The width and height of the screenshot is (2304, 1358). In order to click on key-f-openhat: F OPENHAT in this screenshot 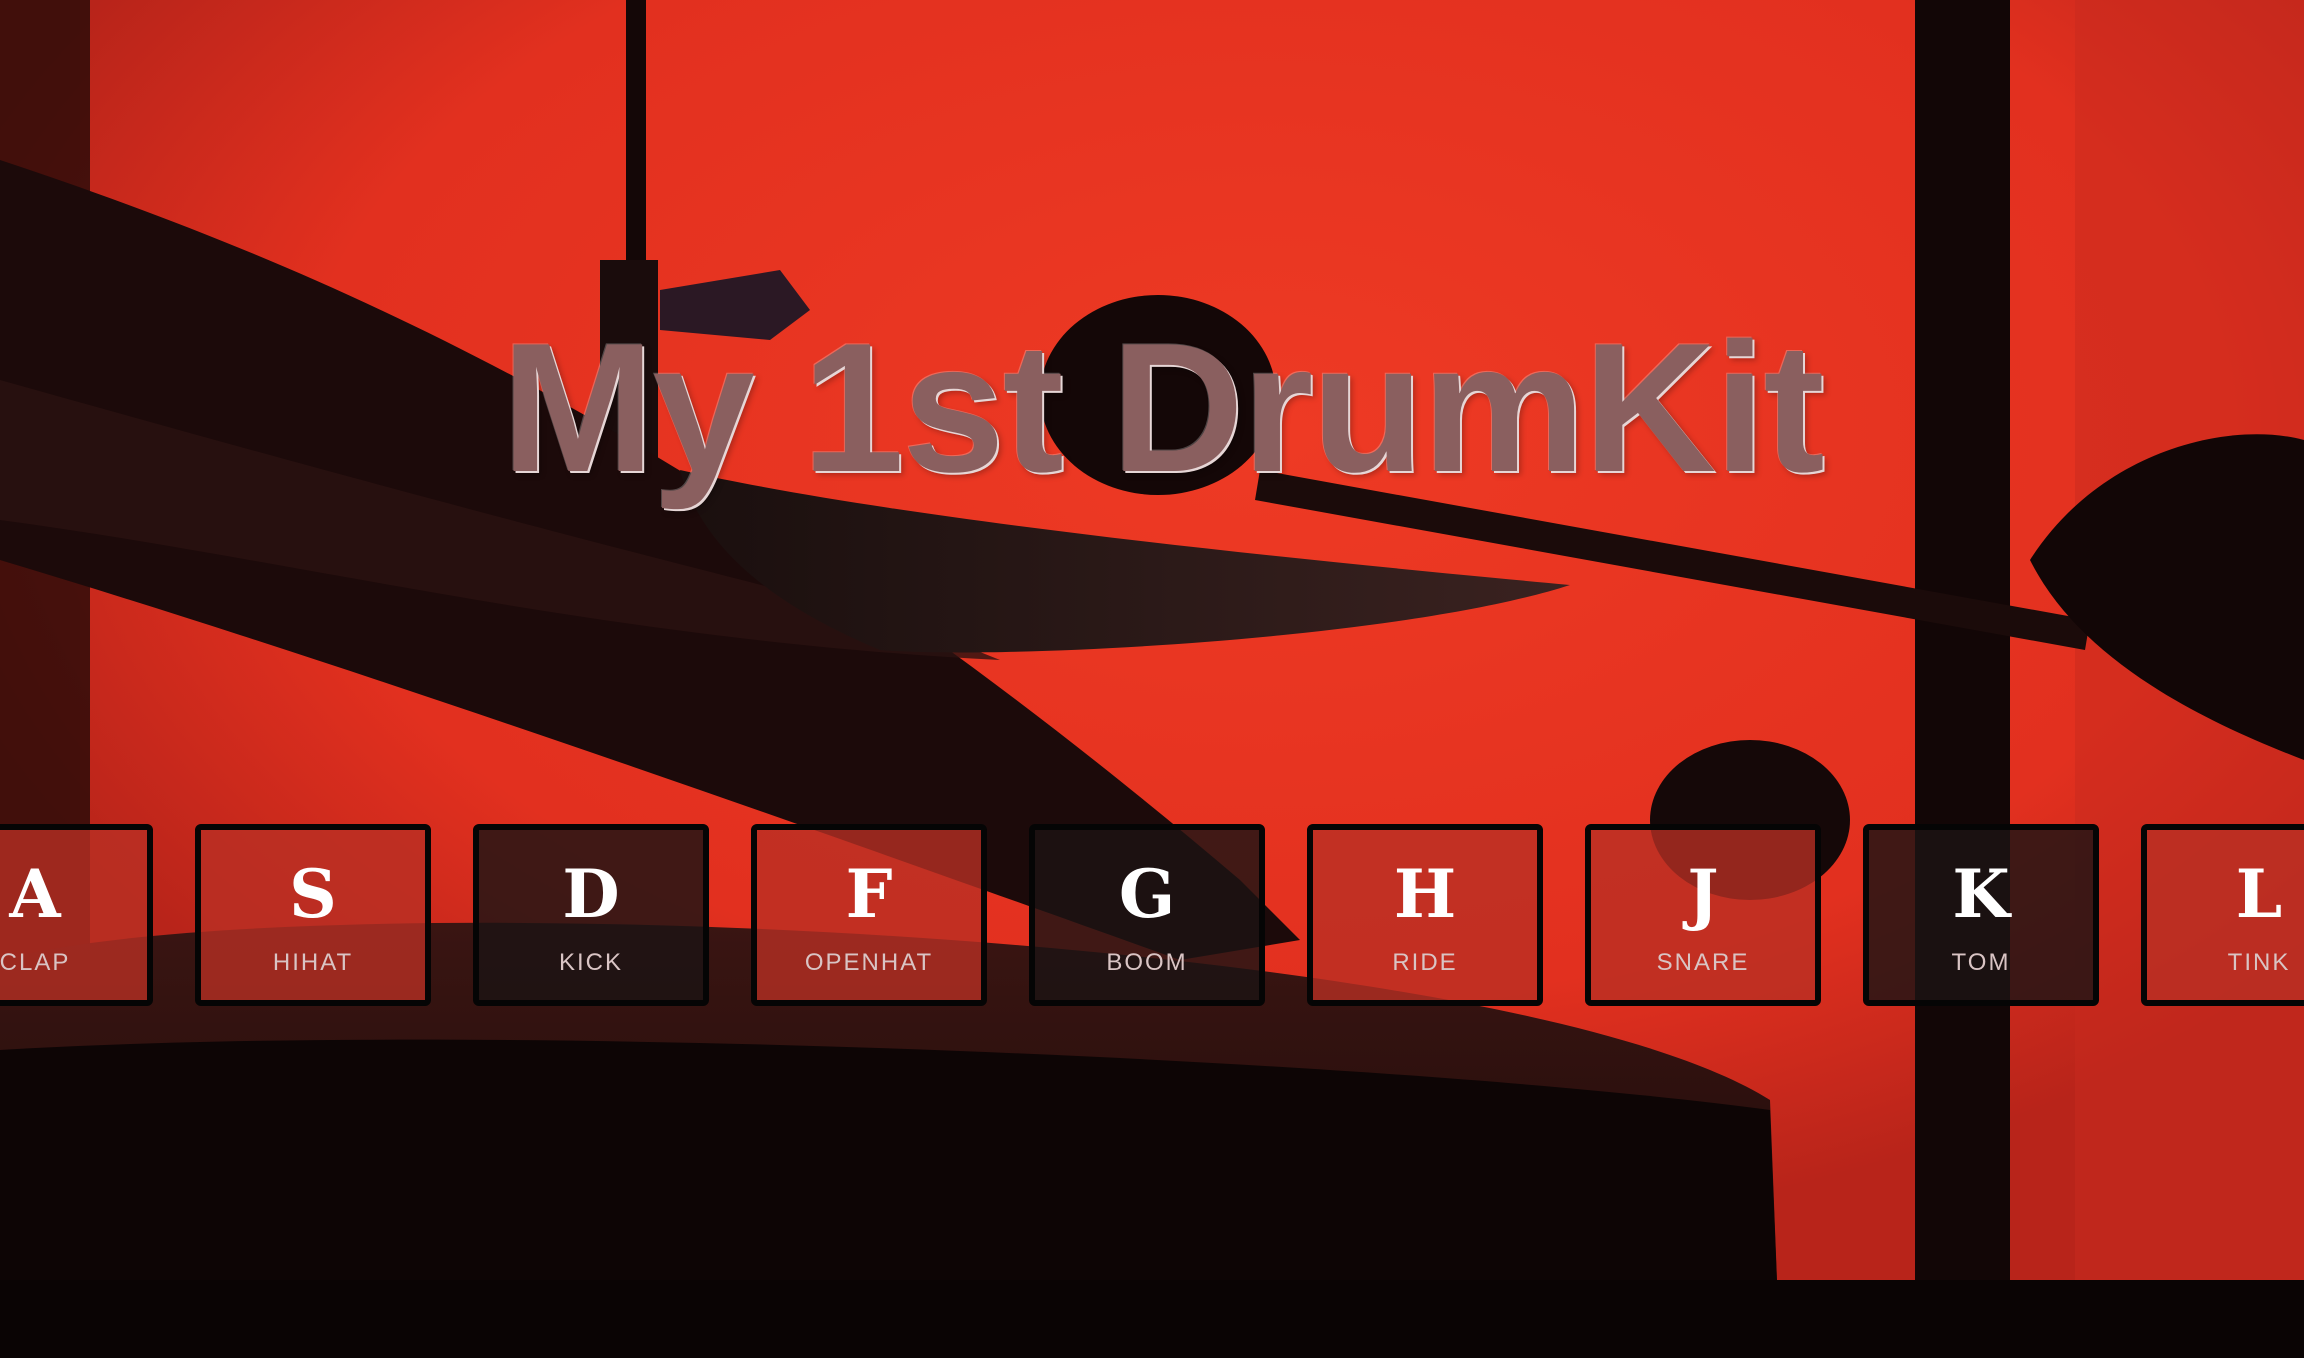, I will do `click(869, 915)`.